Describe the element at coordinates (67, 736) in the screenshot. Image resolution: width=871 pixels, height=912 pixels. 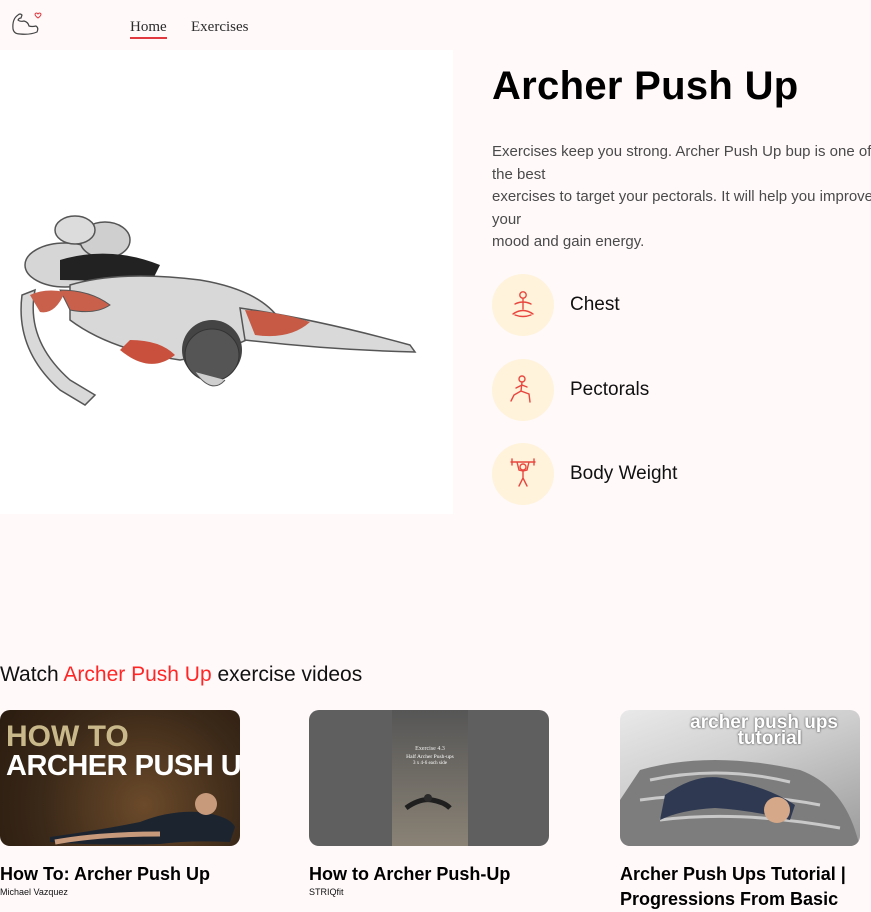
I see `thumbnail-text: HOW TO` at that location.